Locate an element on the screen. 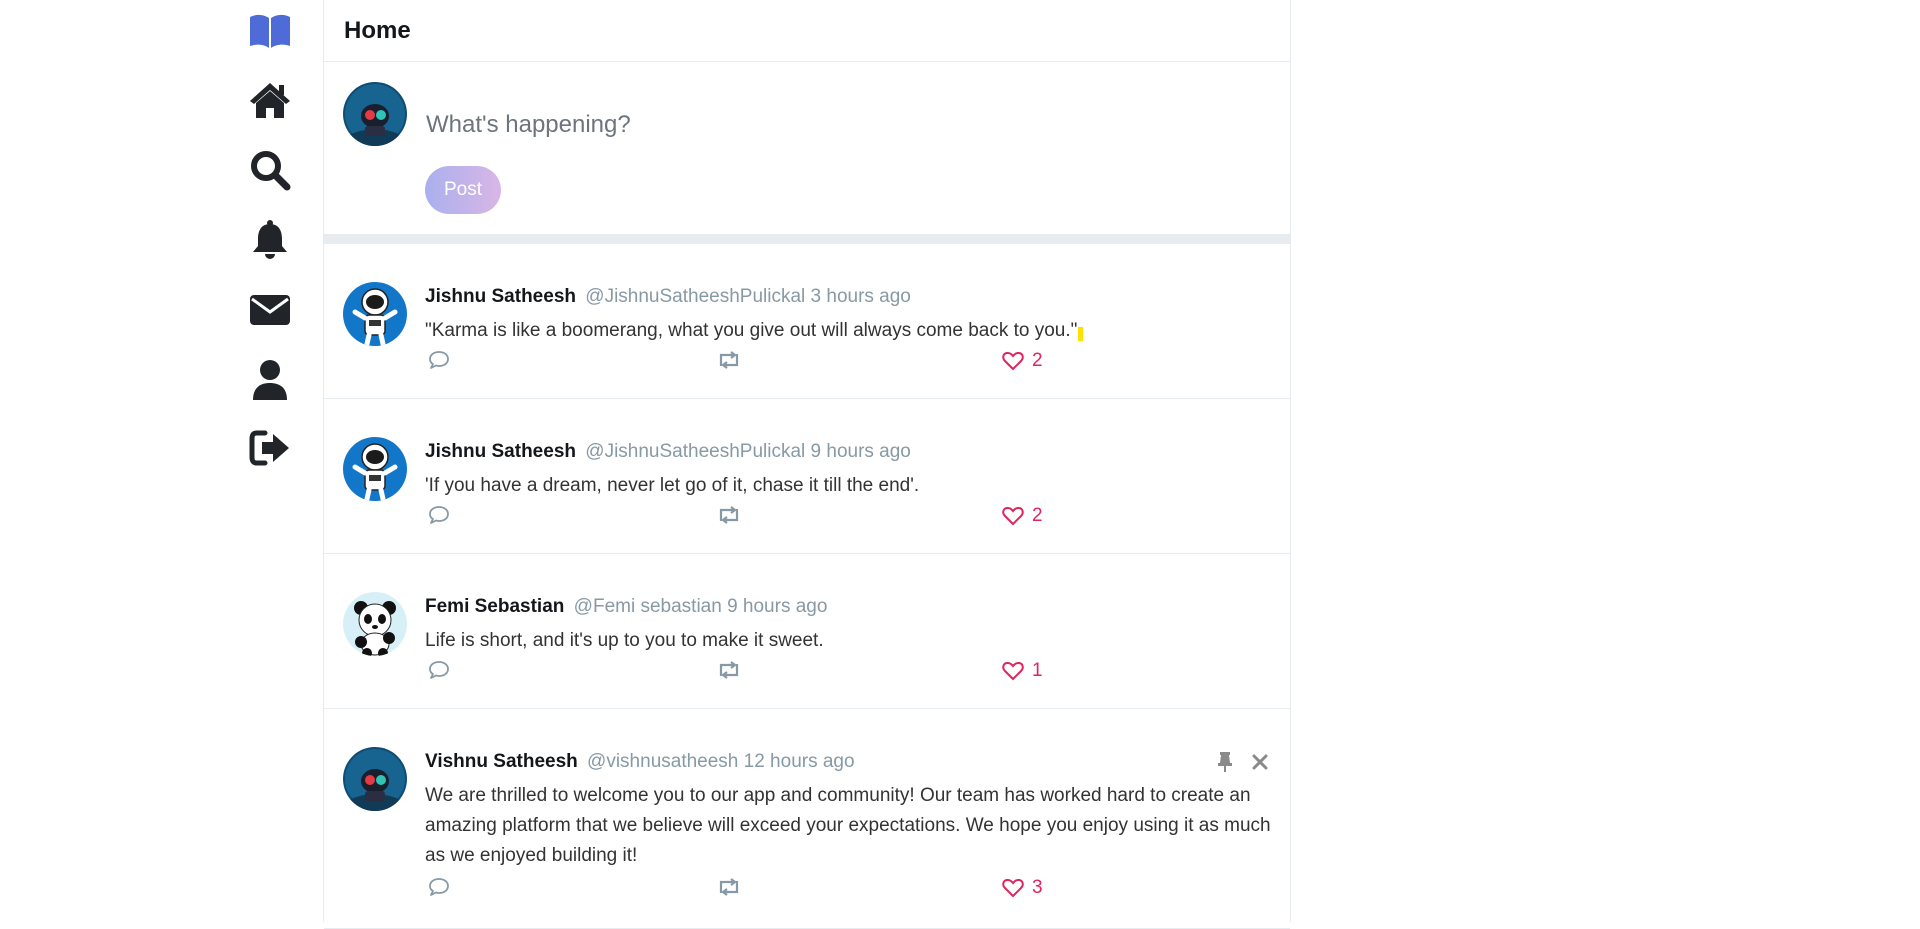 Image resolution: width=1920 pixels, height=929 pixels. bell-icon is located at coordinates (270, 240).